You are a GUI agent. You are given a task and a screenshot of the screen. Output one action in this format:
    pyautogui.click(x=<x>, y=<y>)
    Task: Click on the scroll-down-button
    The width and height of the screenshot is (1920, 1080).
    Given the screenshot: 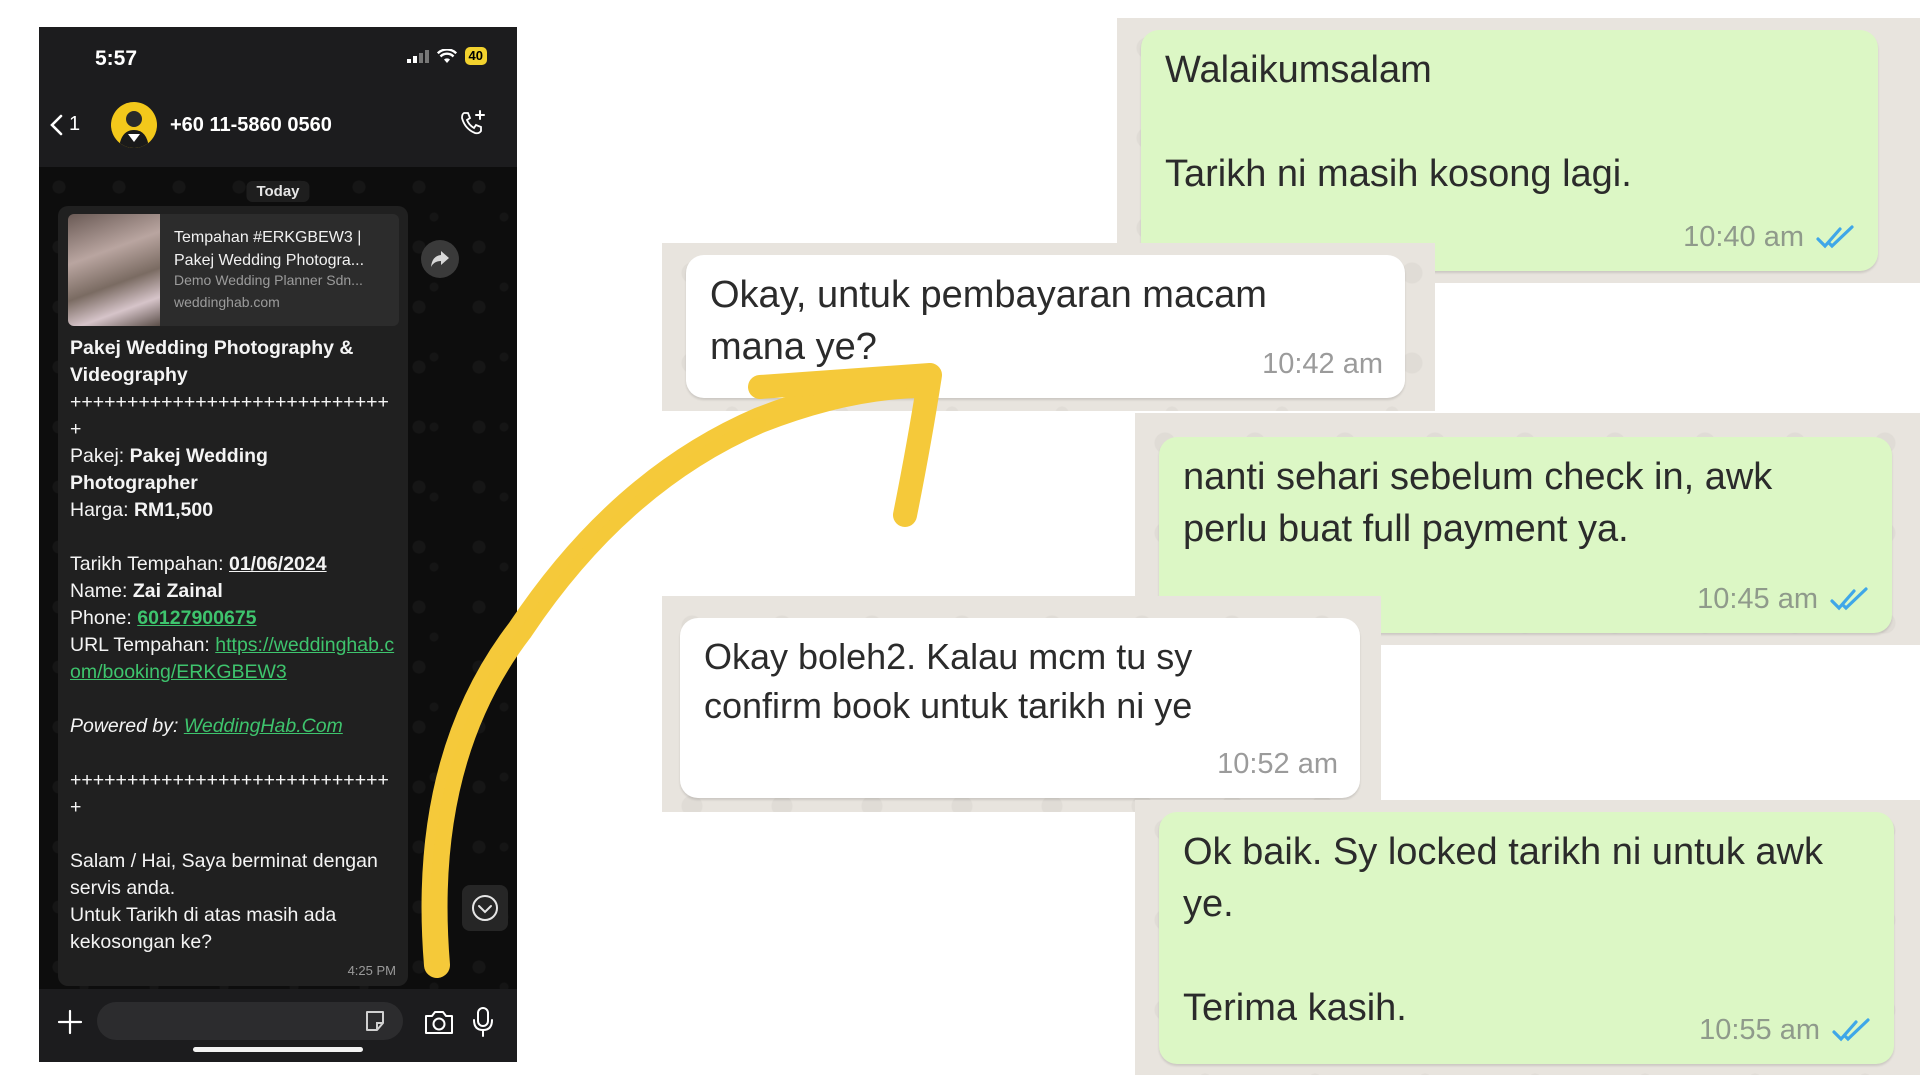 What is the action you would take?
    pyautogui.click(x=485, y=908)
    